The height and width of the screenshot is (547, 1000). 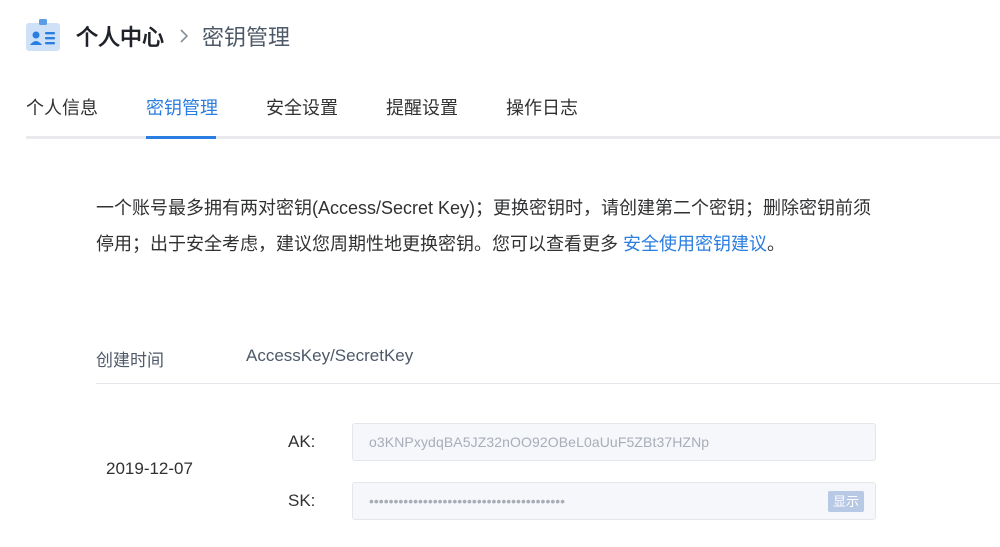 What do you see at coordinates (120, 36) in the screenshot?
I see `breadcrumb-root: 个人中心` at bounding box center [120, 36].